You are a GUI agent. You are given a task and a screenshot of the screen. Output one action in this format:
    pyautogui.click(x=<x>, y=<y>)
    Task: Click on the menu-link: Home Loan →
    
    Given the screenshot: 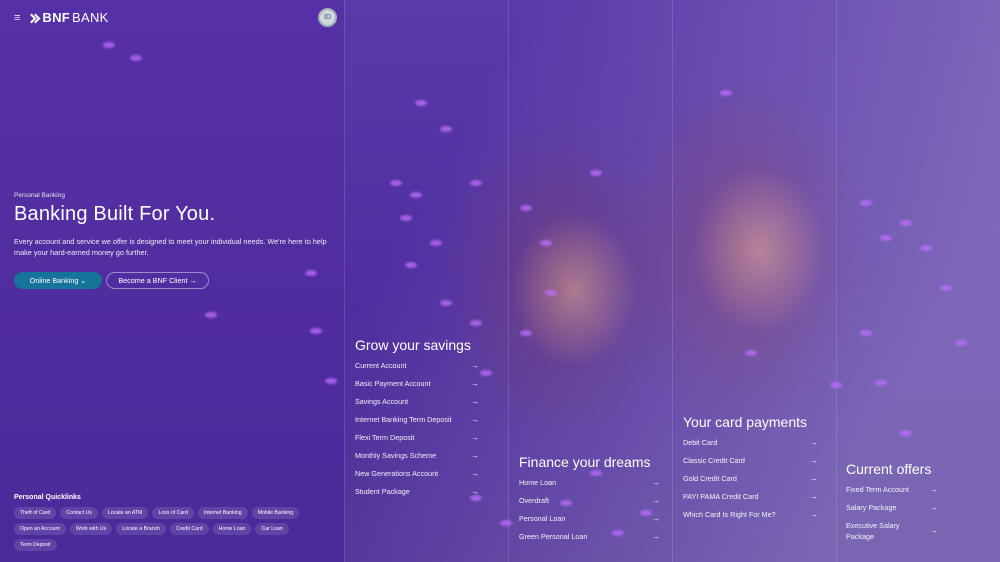 What is the action you would take?
    pyautogui.click(x=589, y=483)
    